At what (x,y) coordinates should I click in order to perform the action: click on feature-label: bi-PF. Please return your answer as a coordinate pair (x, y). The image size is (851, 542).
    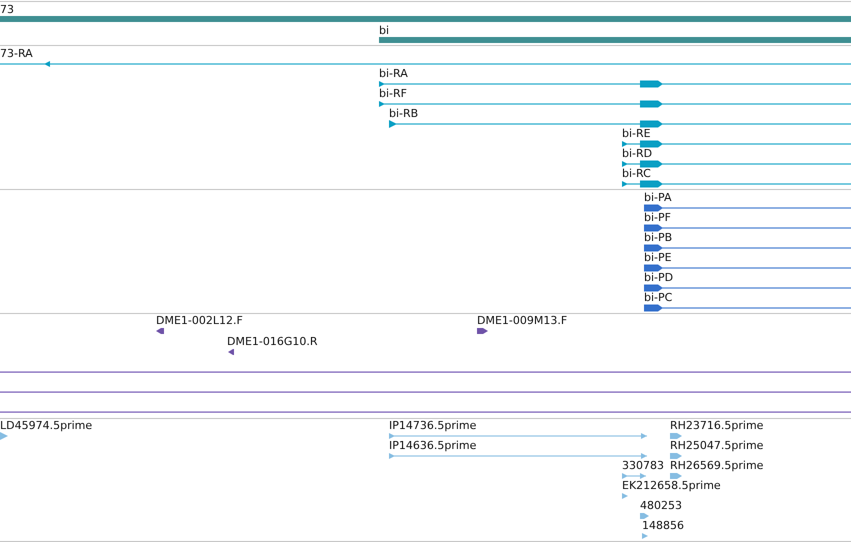
    Looking at the image, I should click on (657, 217).